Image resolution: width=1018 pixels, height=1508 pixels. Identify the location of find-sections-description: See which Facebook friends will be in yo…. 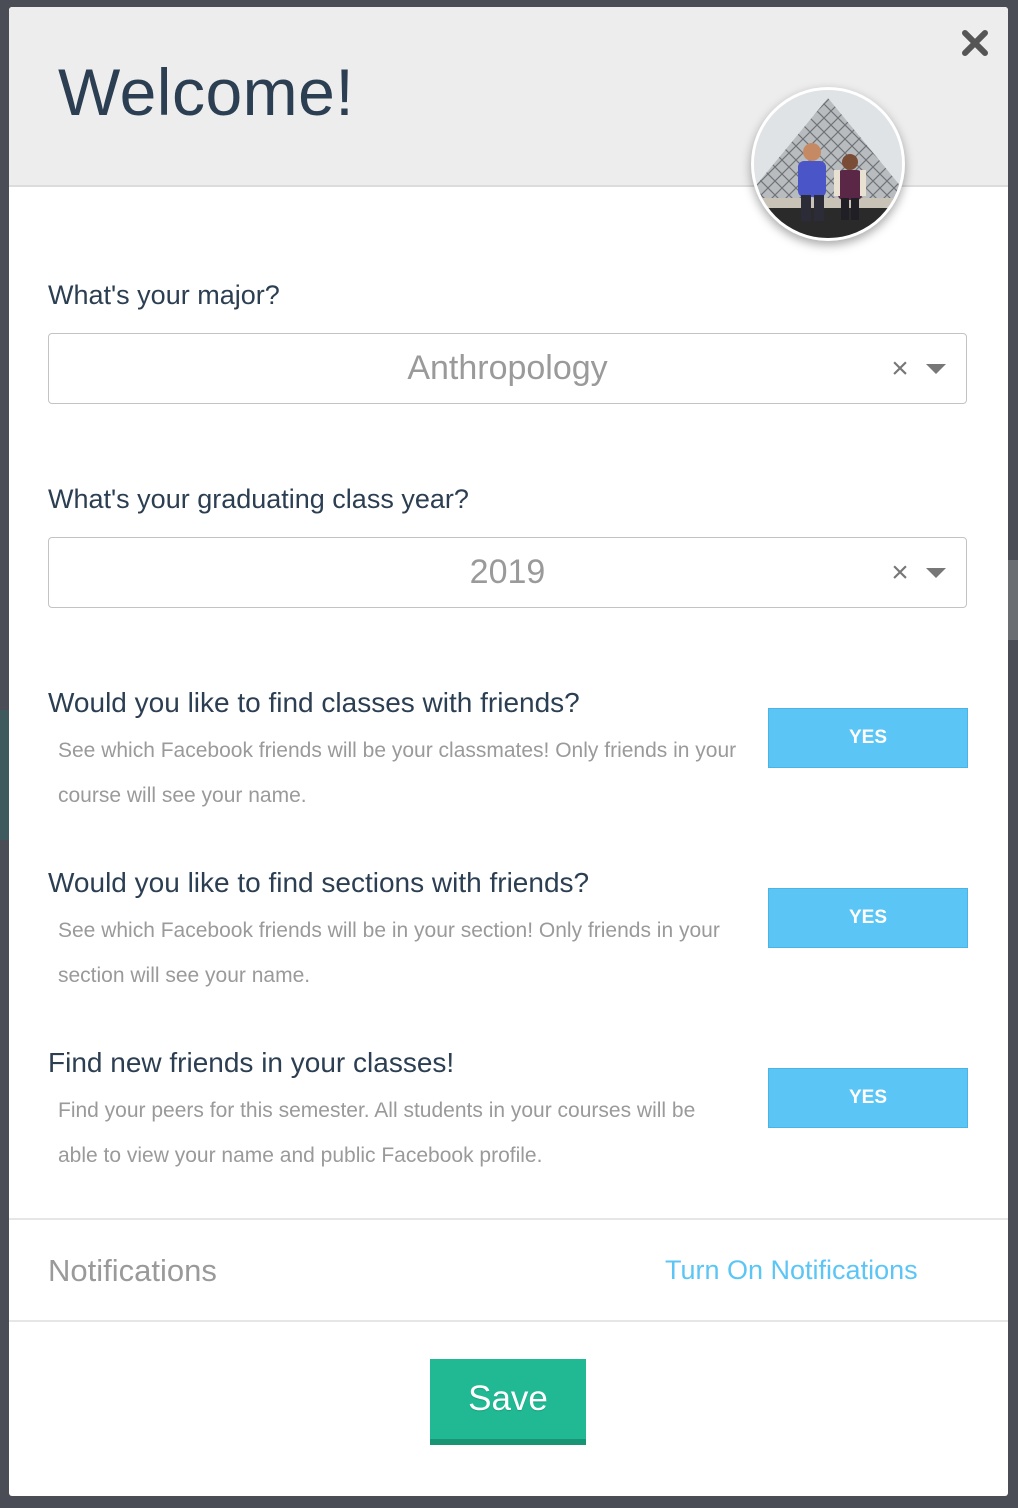
(389, 953).